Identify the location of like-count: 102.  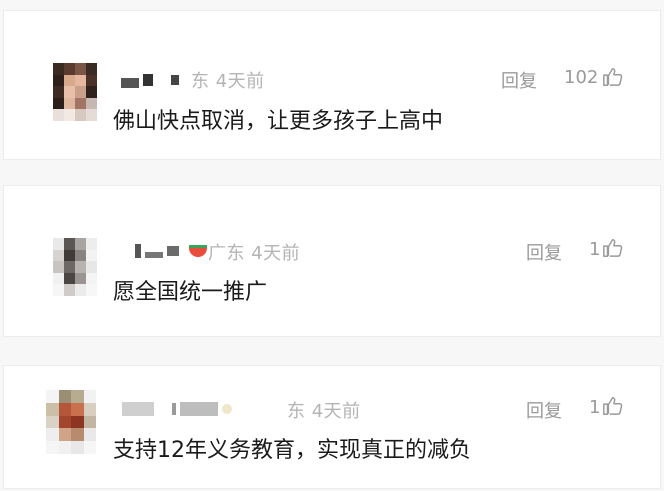
(581, 77).